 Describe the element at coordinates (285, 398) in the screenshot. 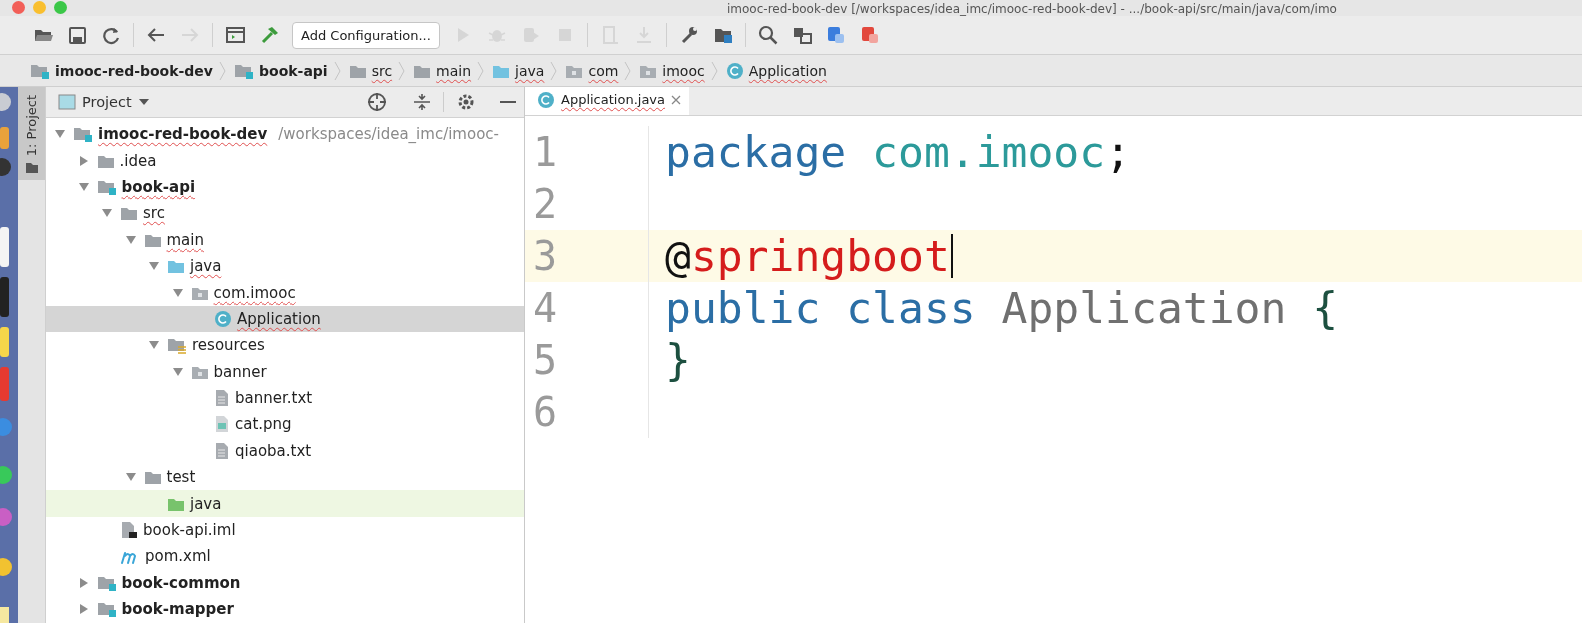

I see `tree-item: banner.txt` at that location.